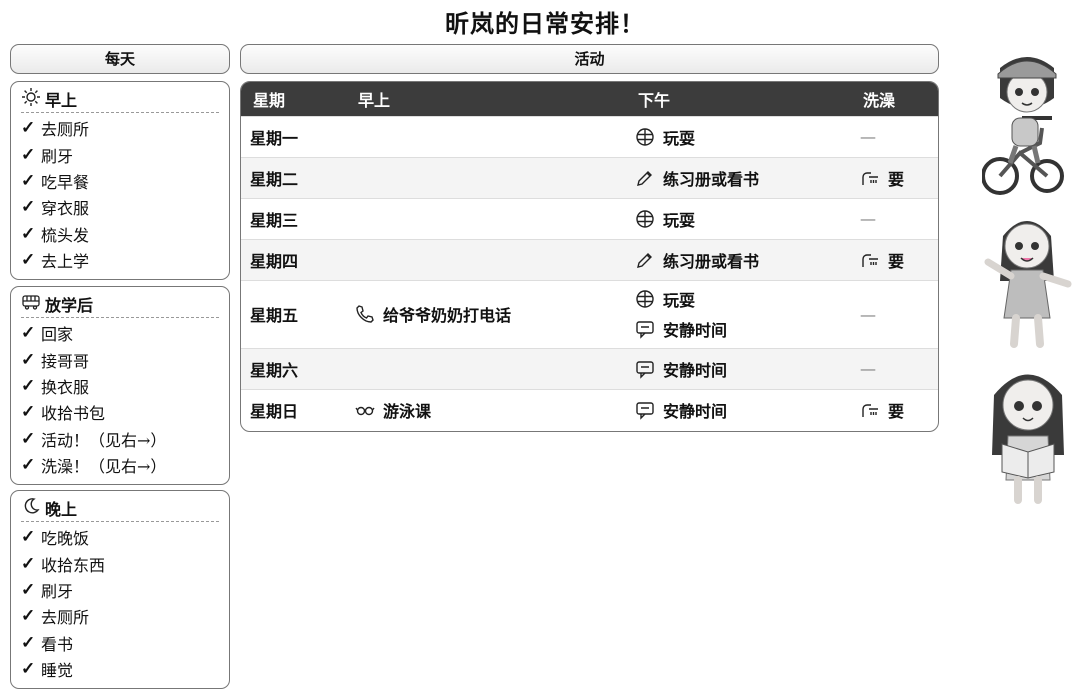 The image size is (1090, 698). I want to click on afternoon-cell: 玩耍 安静时间, so click(738, 313).